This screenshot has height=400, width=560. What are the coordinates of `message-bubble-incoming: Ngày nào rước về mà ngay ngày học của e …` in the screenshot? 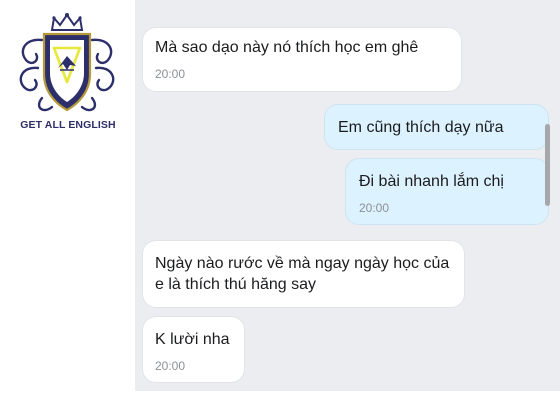 It's located at (303, 274).